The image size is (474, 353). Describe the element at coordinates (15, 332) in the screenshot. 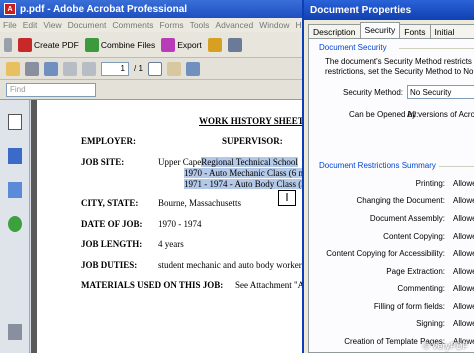

I see `attachments-icon` at that location.